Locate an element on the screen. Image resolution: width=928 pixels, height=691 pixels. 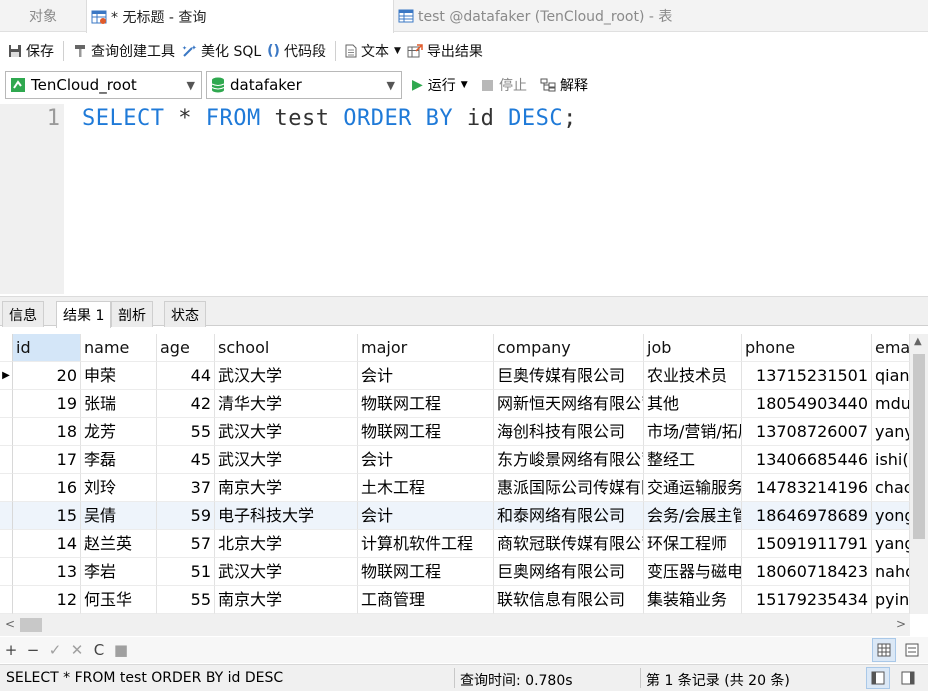
cell-age: 51 is located at coordinates (186, 572).